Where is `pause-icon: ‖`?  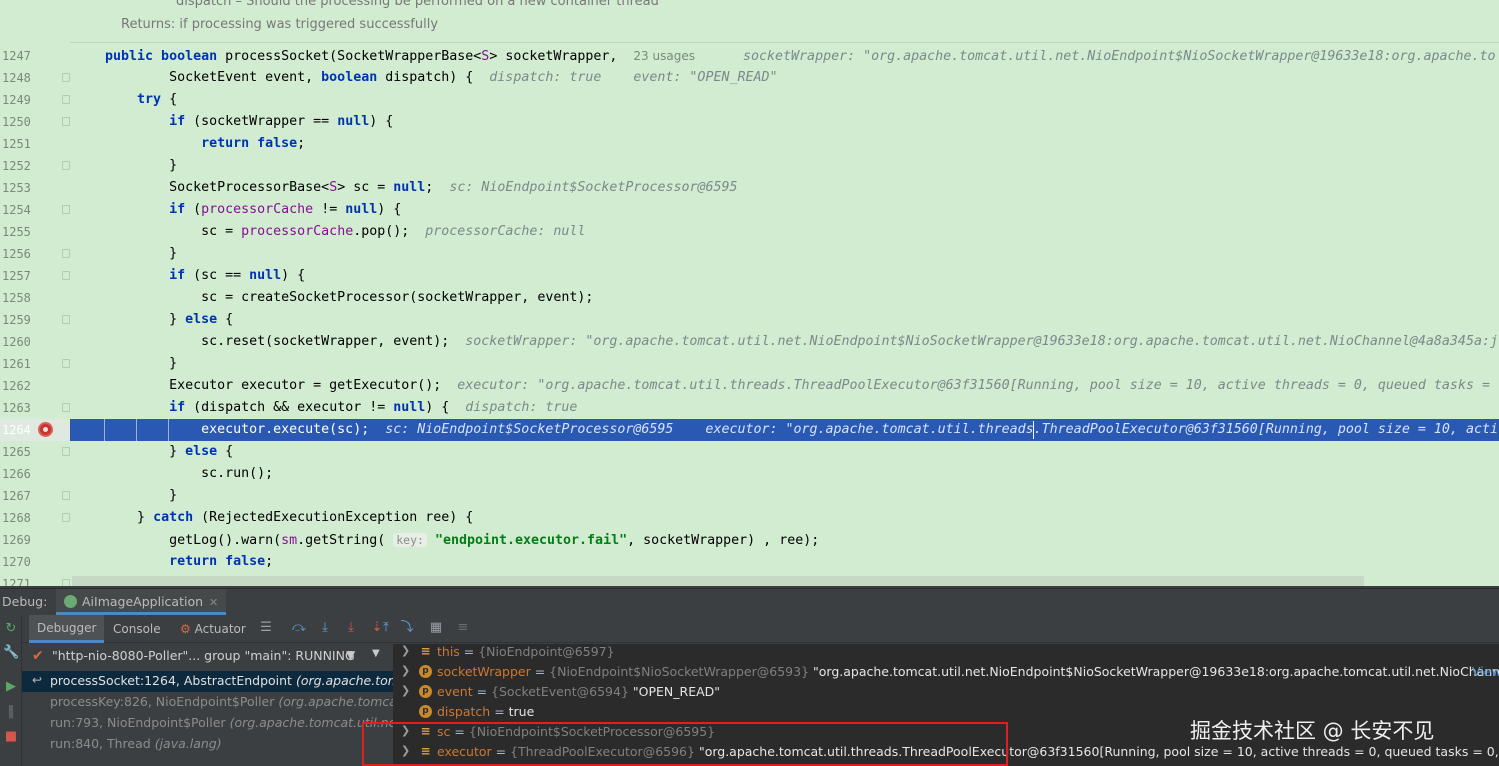 pause-icon: ‖ is located at coordinates (11, 712).